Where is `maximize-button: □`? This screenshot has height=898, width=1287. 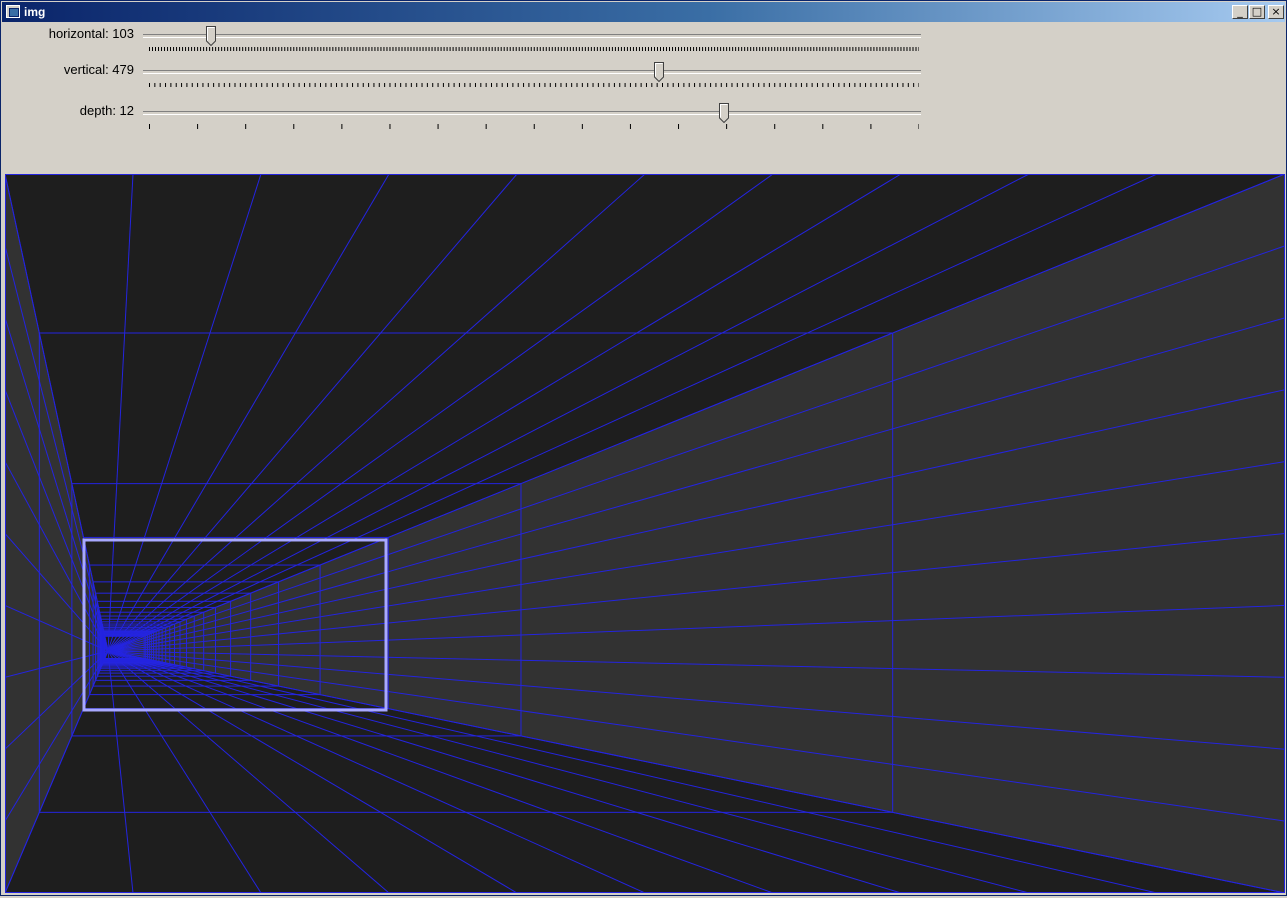
maximize-button: □ is located at coordinates (1257, 12).